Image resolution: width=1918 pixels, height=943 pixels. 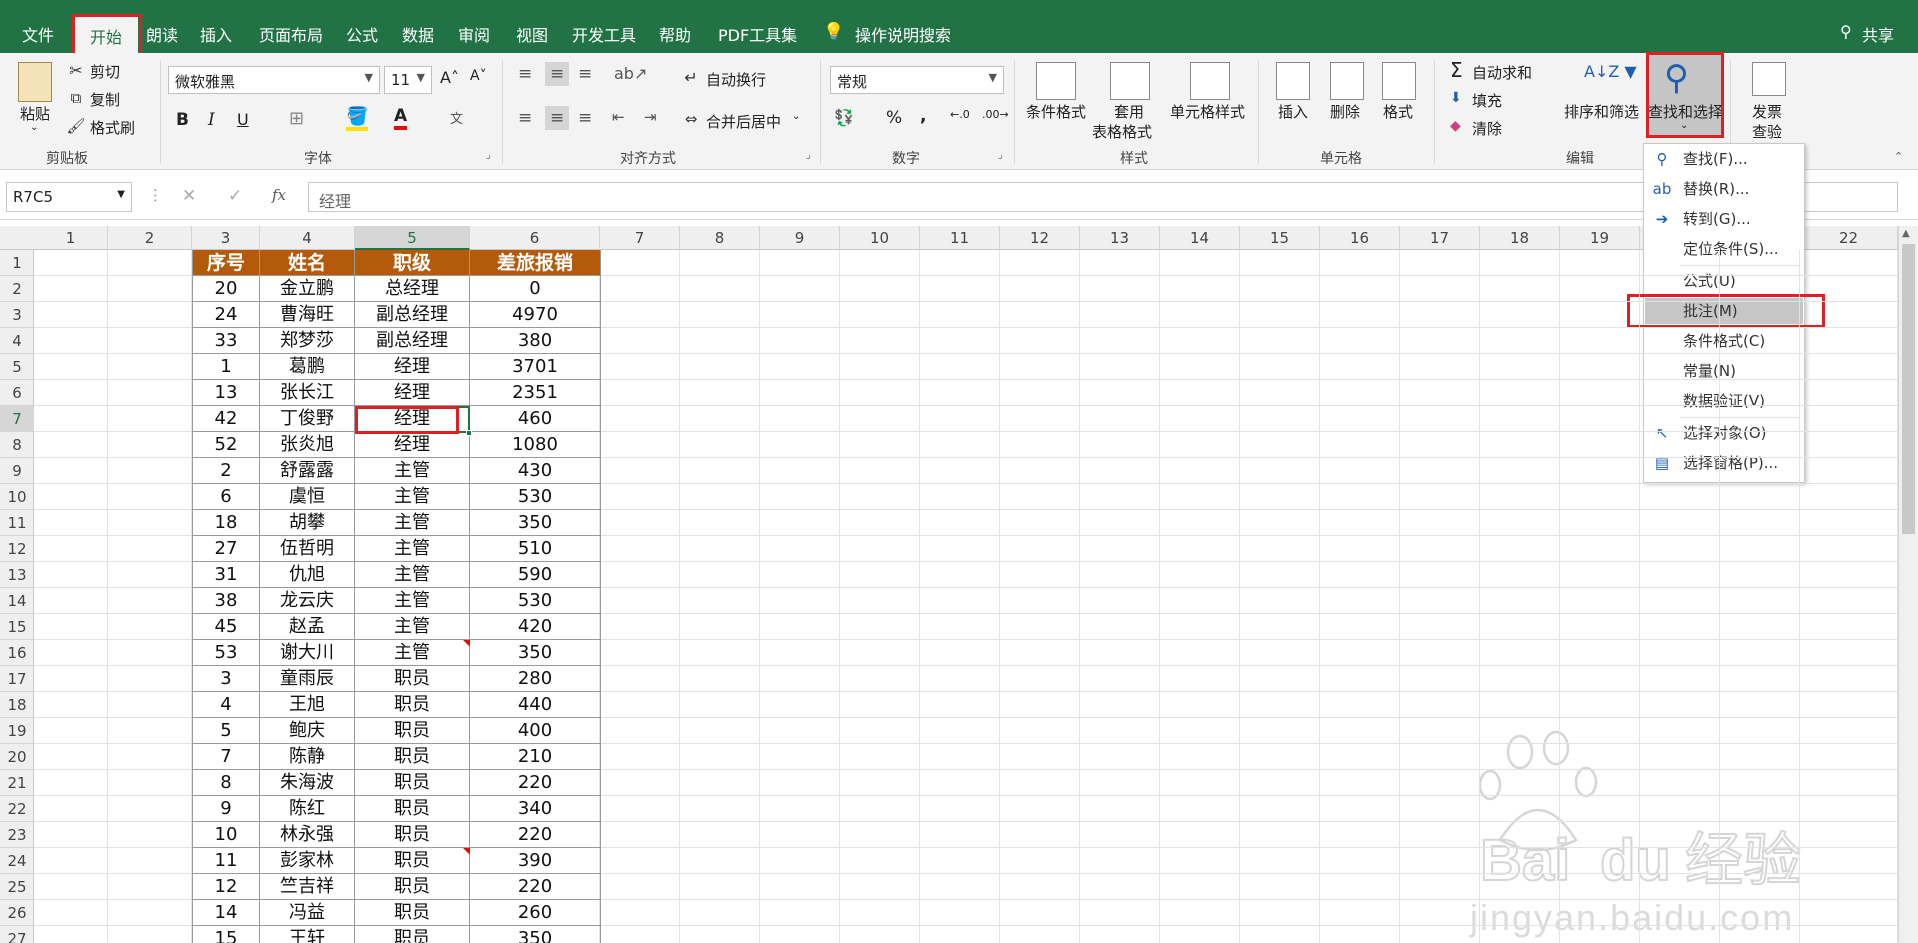 What do you see at coordinates (226, 601) in the screenshot?
I see `table-cell-seq: 38` at bounding box center [226, 601].